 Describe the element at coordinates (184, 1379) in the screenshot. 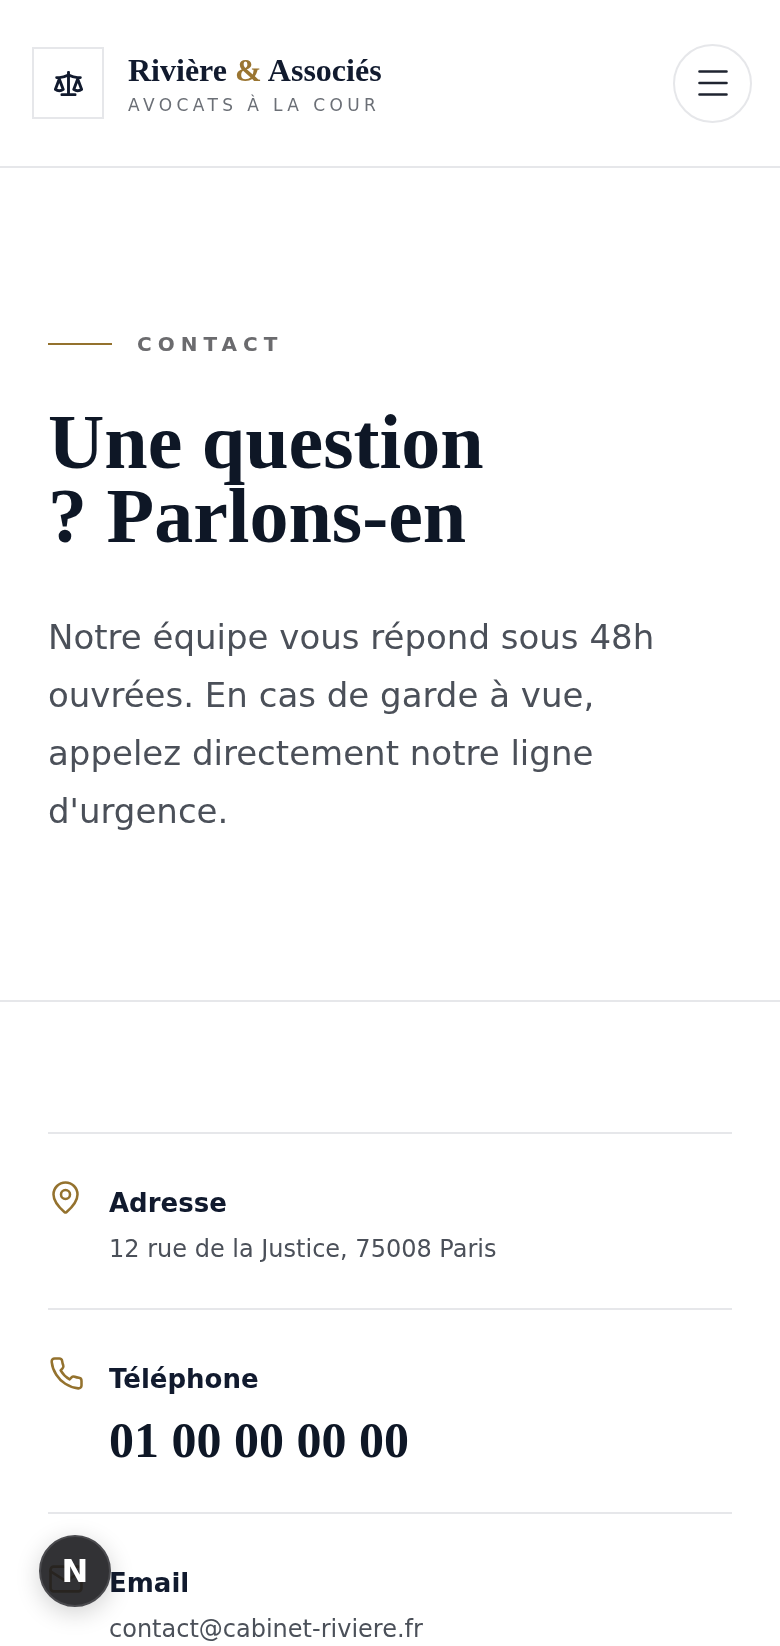

I see `contact-label: Téléphone` at that location.